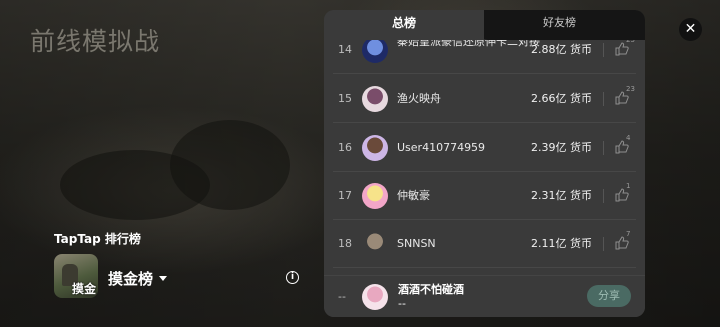 The width and height of the screenshot is (720, 327). What do you see at coordinates (345, 98) in the screenshot?
I see `rank: 15` at bounding box center [345, 98].